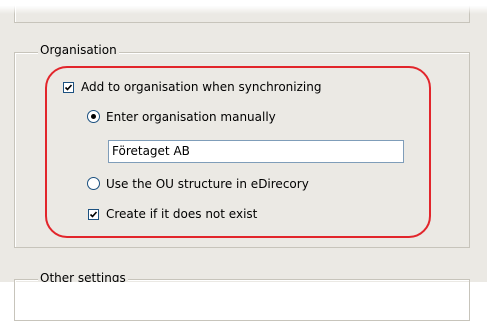 Image resolution: width=487 pixels, height=321 pixels. What do you see at coordinates (83, 276) in the screenshot?
I see `other-settings-groupbox-title: Other settings` at bounding box center [83, 276].